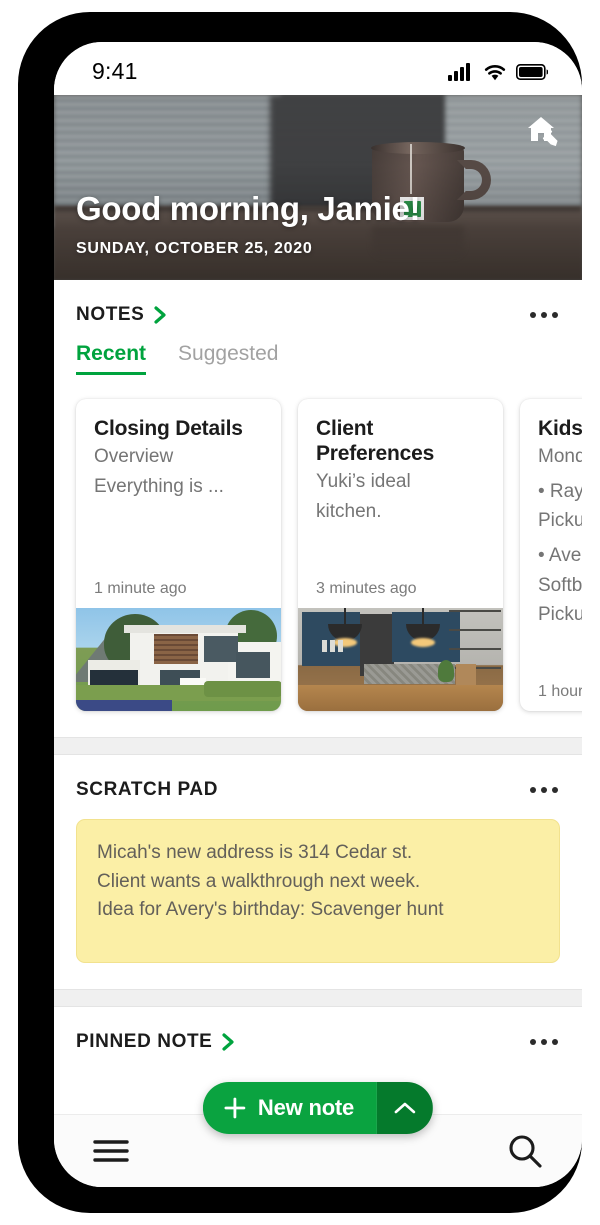  What do you see at coordinates (111, 1151) in the screenshot?
I see `hamburger-menu-icon` at bounding box center [111, 1151].